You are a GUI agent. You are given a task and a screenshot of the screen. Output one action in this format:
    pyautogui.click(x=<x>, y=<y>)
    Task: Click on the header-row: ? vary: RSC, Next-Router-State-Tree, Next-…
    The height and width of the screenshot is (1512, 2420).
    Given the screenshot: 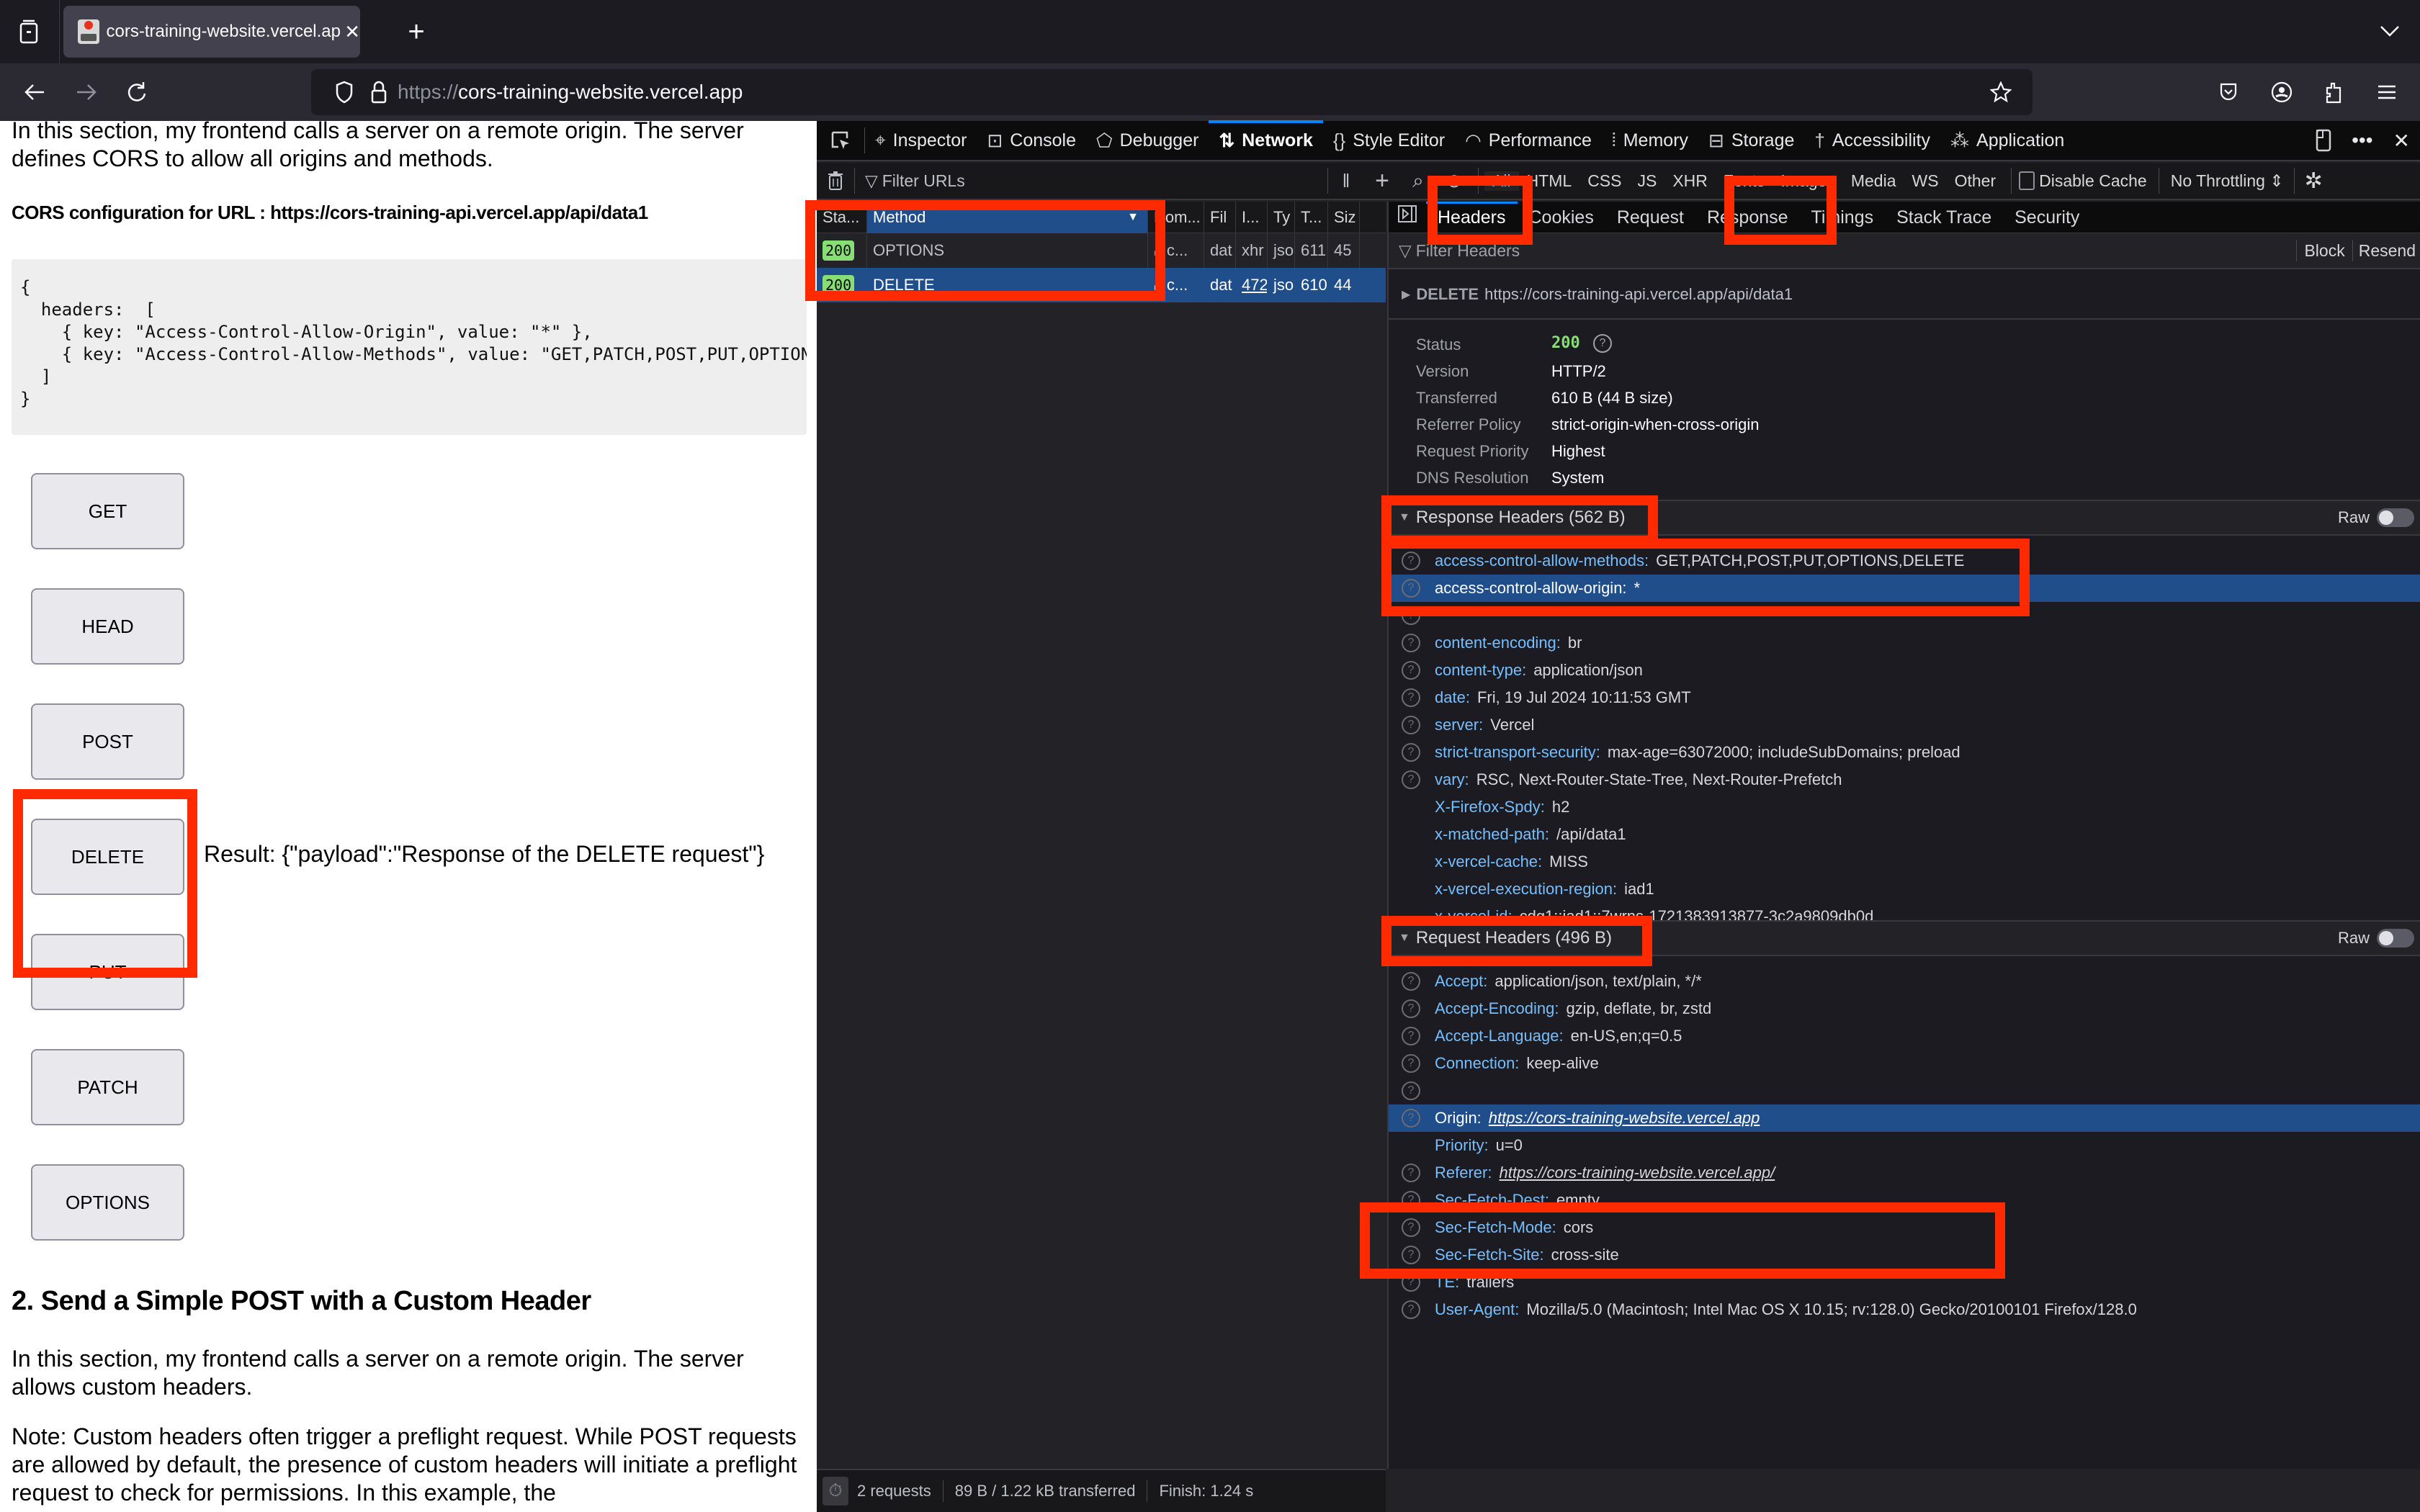 What is the action you would take?
    pyautogui.click(x=1904, y=779)
    